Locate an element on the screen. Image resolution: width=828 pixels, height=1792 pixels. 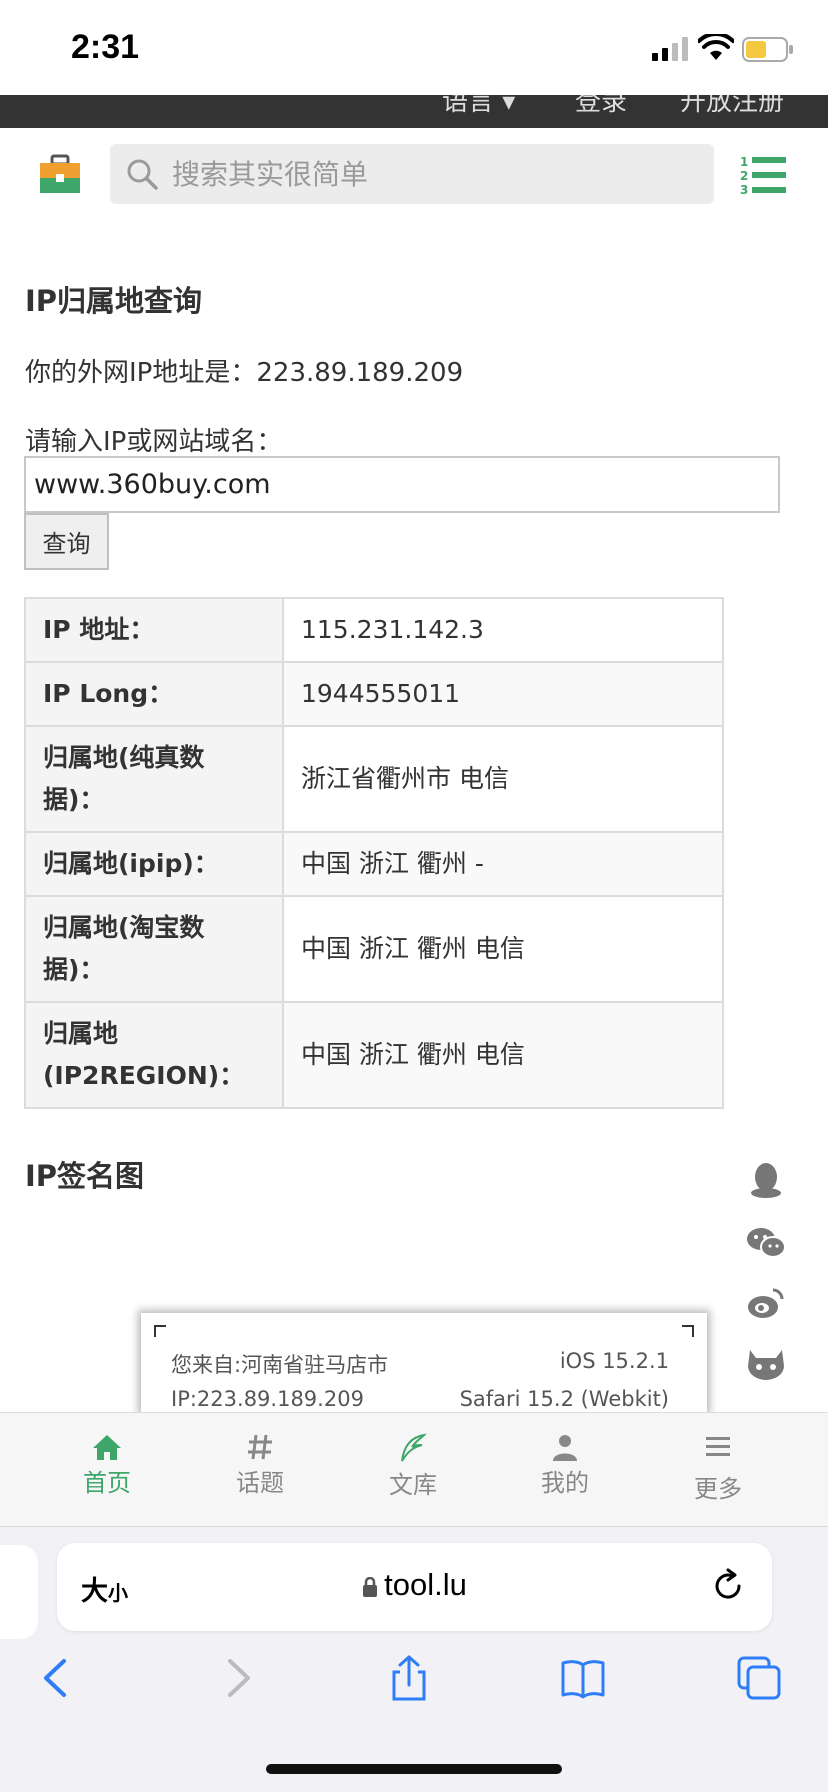
battery-icon is located at coordinates (767, 49).